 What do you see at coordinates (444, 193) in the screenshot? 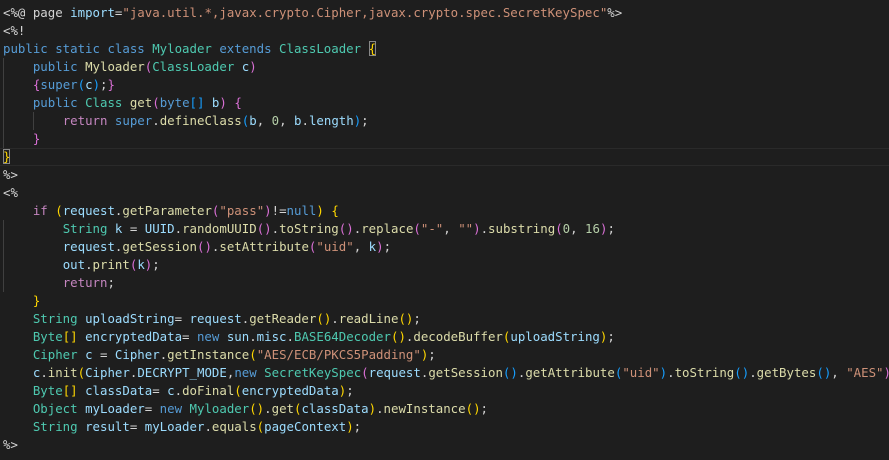
I see `code-line: <%` at bounding box center [444, 193].